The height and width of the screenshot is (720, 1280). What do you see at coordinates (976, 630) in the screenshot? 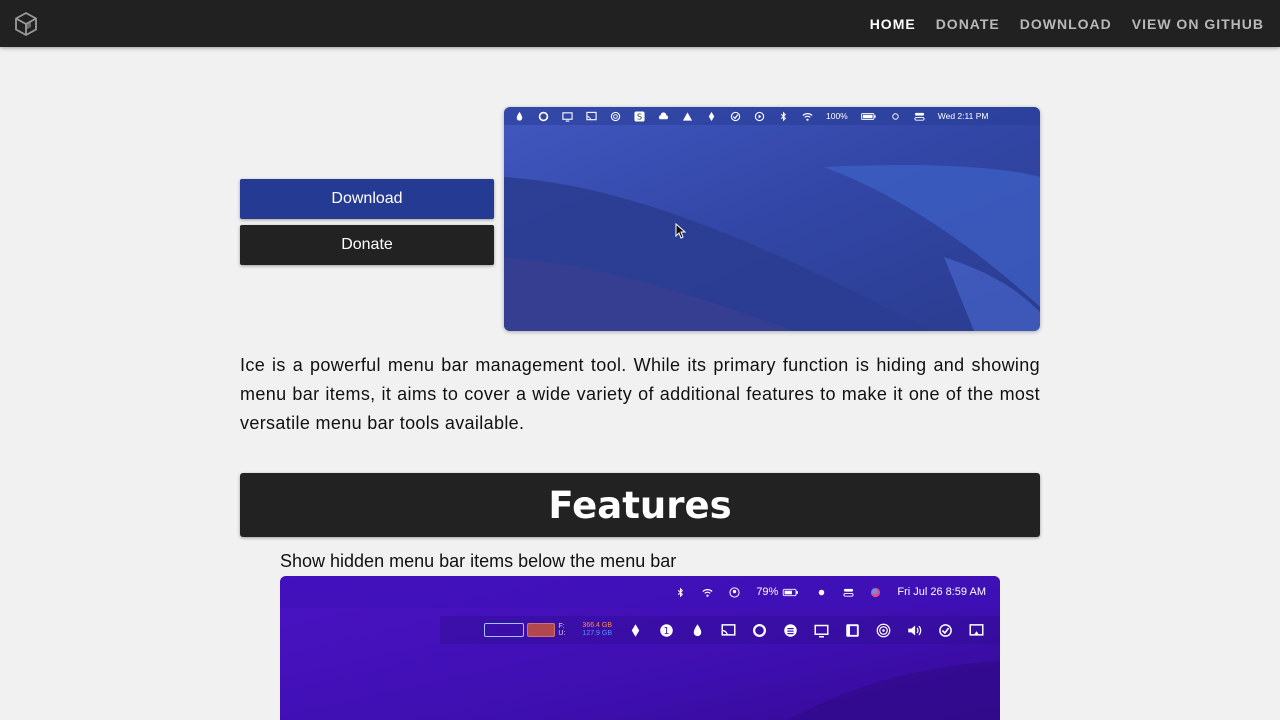
I see `screen-share-icon` at bounding box center [976, 630].